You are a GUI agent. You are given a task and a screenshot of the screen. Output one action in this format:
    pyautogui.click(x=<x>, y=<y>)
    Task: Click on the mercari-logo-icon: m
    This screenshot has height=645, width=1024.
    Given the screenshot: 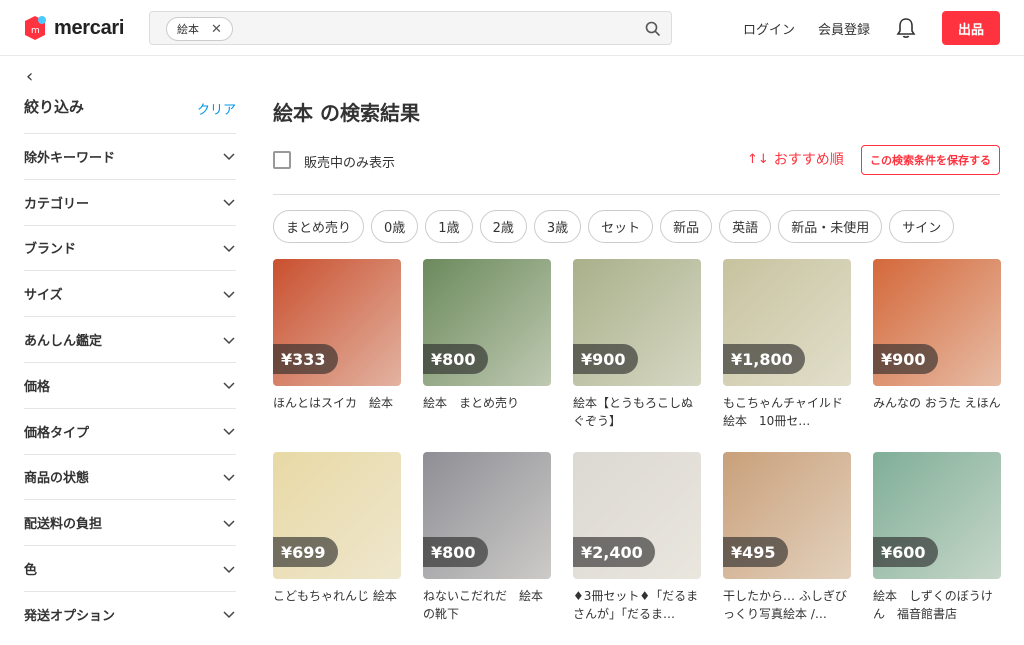 What is the action you would take?
    pyautogui.click(x=35, y=28)
    